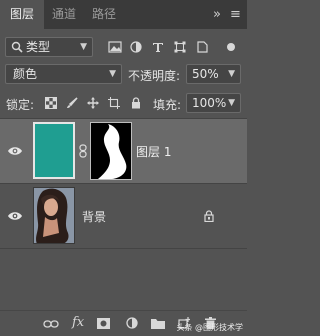 The image size is (320, 336). Describe the element at coordinates (64, 14) in the screenshot. I see `tab-channels: 通道` at that location.